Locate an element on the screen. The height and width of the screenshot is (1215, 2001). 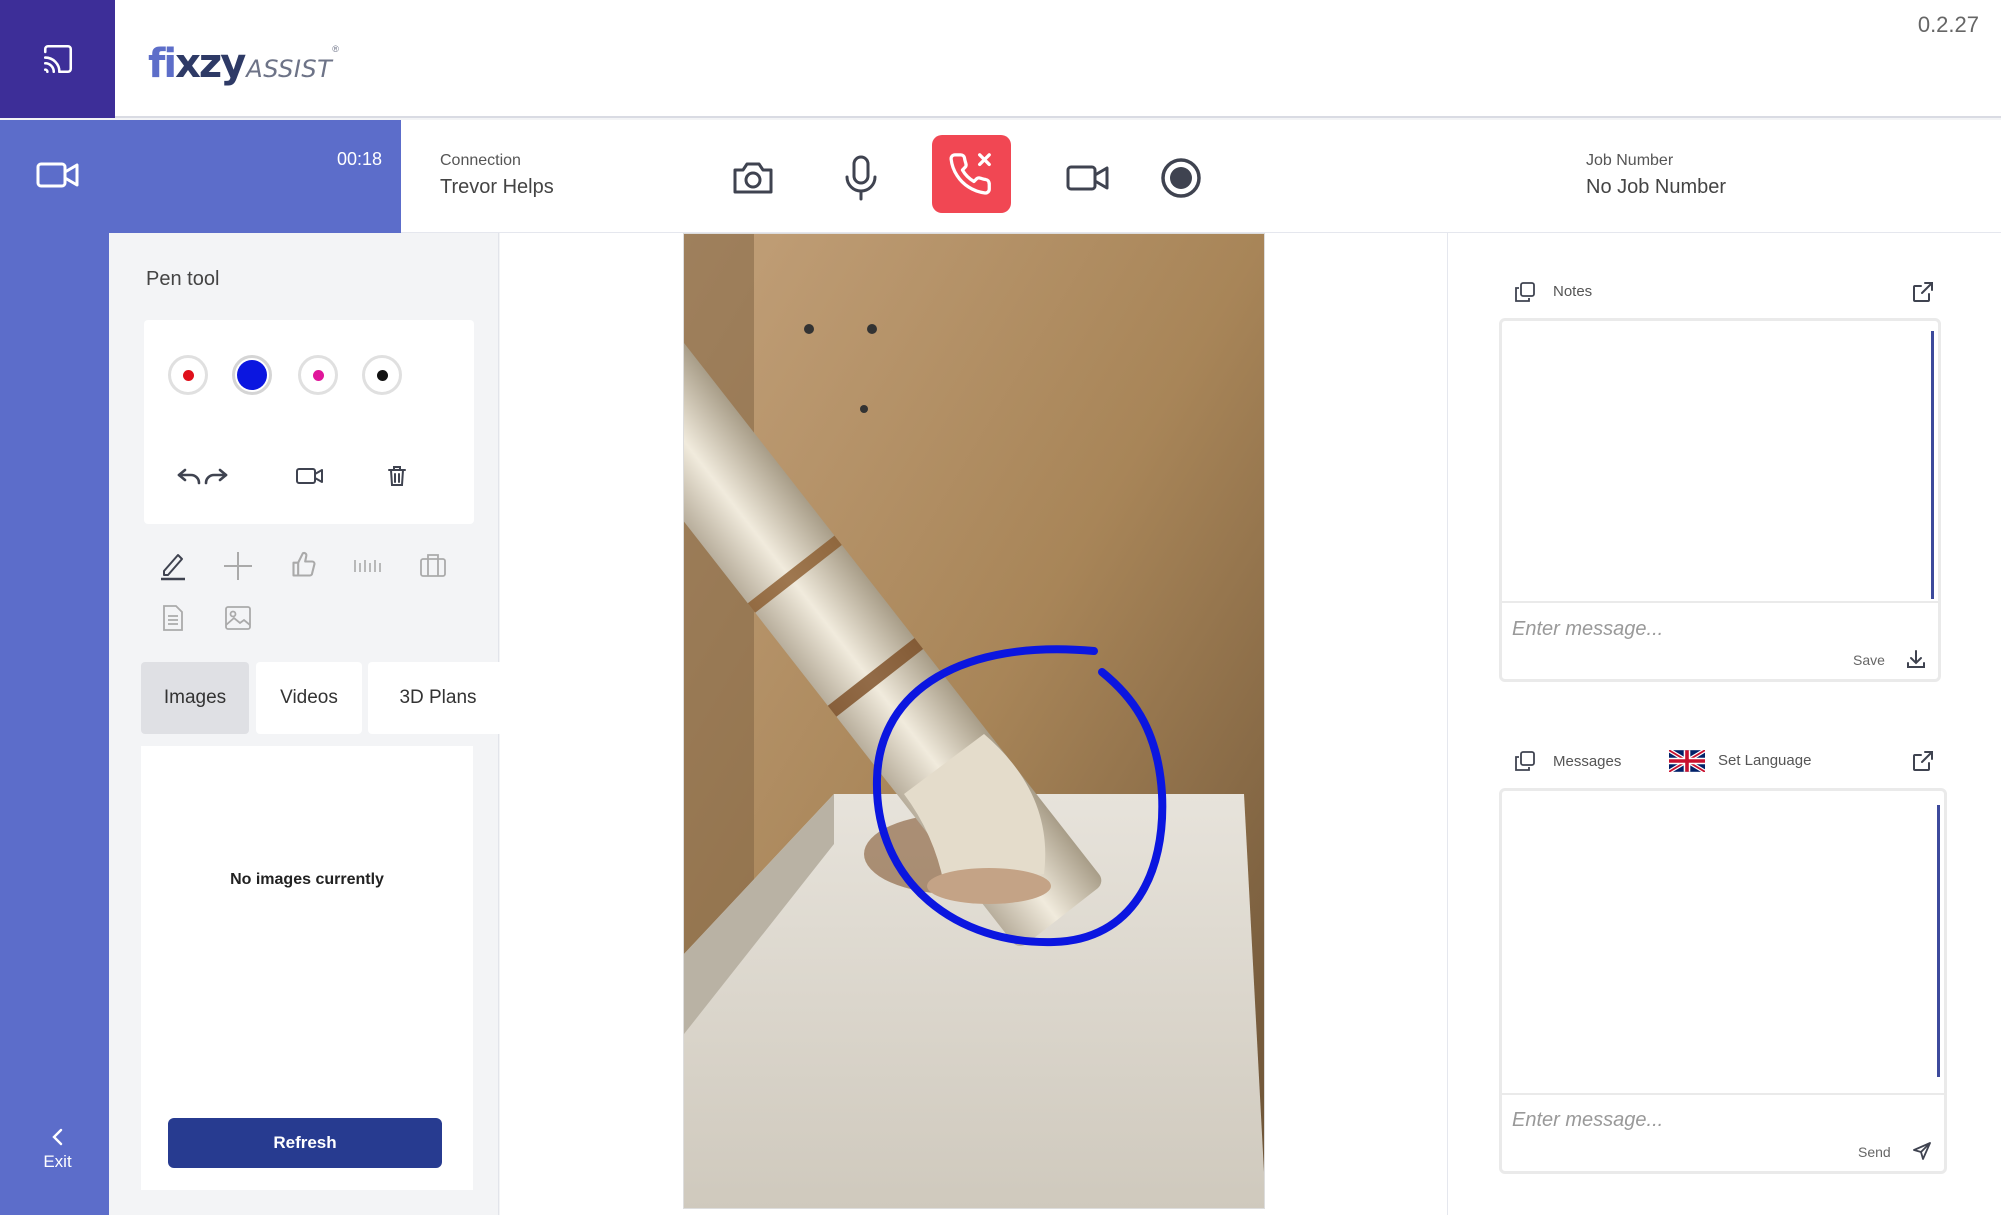
camera-icon is located at coordinates (753, 178).